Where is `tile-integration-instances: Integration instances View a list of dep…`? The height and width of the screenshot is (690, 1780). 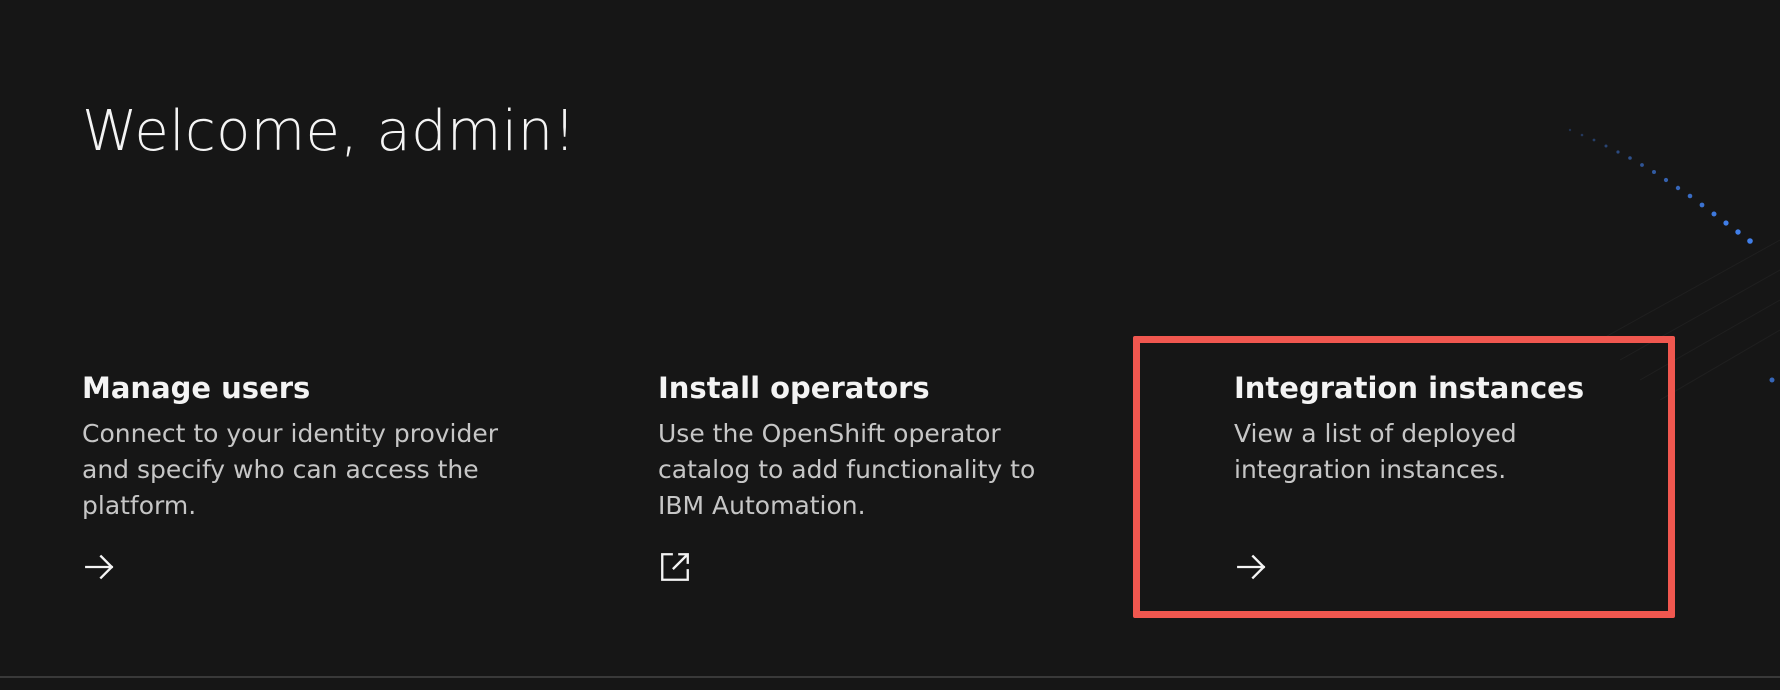
tile-integration-instances: Integration instances View a list of dep… is located at coordinates (1444, 475).